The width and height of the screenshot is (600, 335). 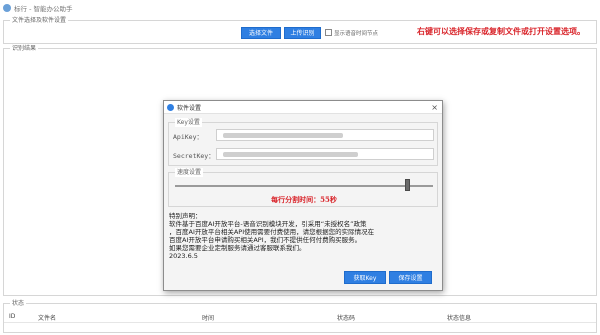 I want to click on split-time-text: 每行分割时间：55秒, so click(x=304, y=199).